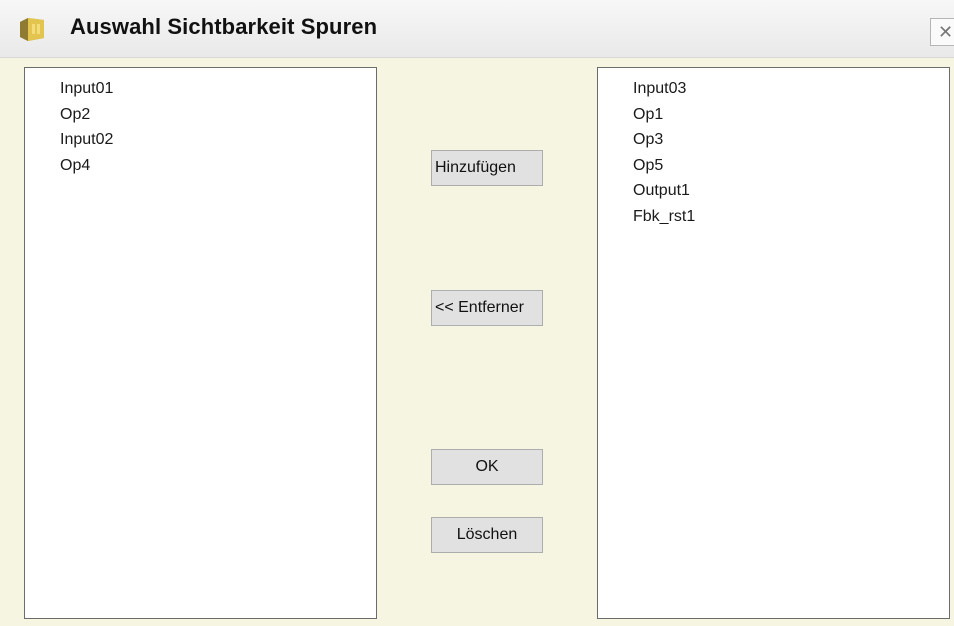  Describe the element at coordinates (218, 115) in the screenshot. I see `list-item: Op2` at that location.